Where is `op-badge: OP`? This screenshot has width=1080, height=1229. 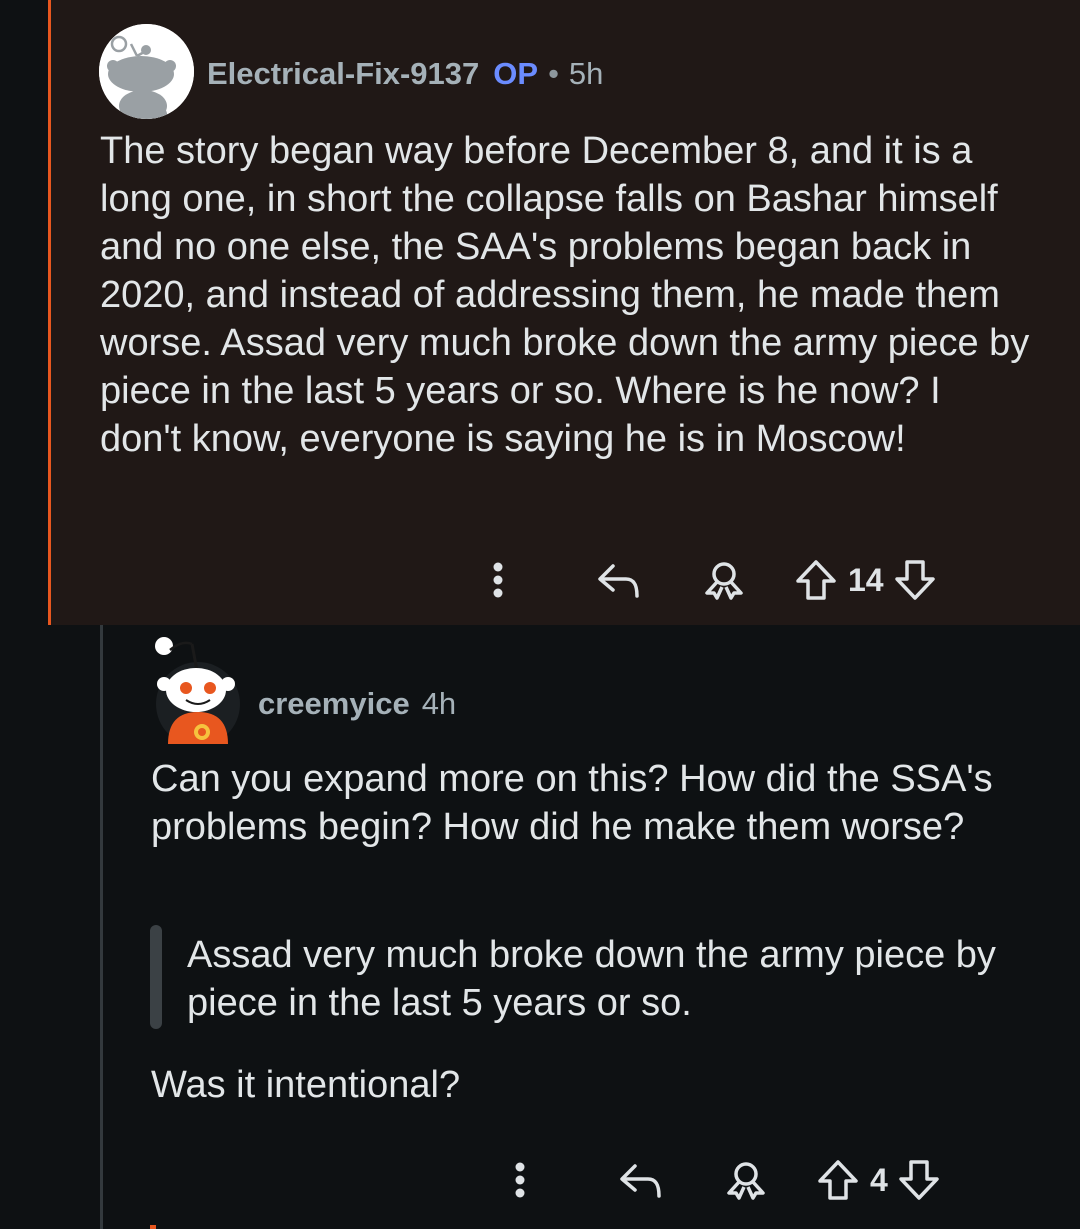 op-badge: OP is located at coordinates (516, 73).